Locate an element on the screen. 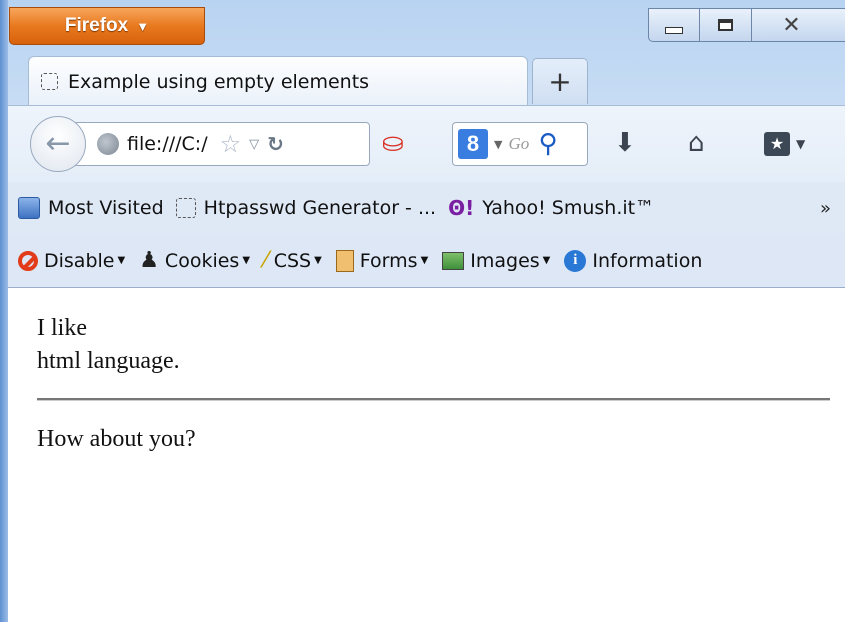 The width and height of the screenshot is (845, 622). information-icon: i is located at coordinates (575, 260).